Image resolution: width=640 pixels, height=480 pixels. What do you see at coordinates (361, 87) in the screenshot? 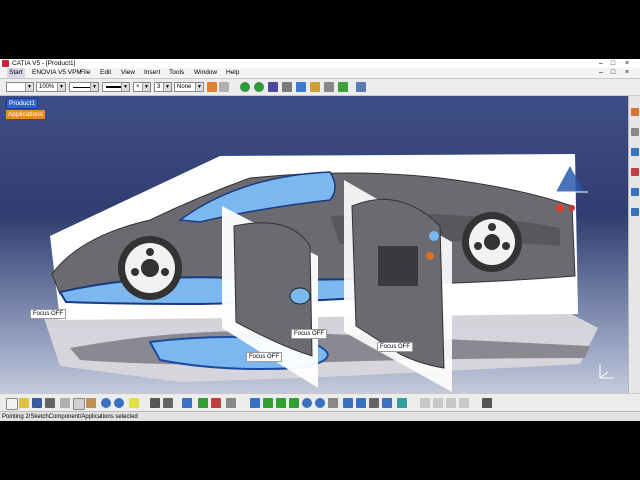
I see `knowledge-icon` at bounding box center [361, 87].